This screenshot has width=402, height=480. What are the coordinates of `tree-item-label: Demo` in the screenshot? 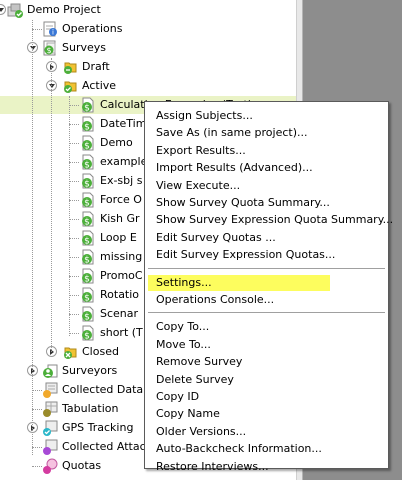 It's located at (116, 142).